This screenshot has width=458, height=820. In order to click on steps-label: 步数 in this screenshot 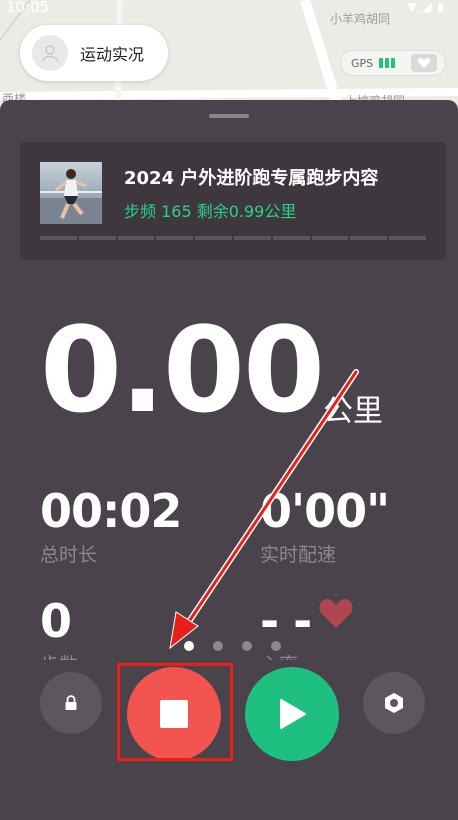, I will do `click(59, 655)`.